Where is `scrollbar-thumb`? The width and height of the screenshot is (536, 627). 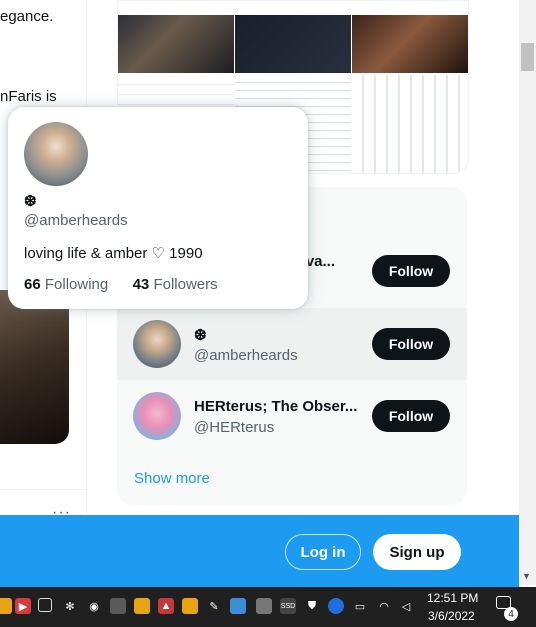
scrollbar-thumb is located at coordinates (527, 57).